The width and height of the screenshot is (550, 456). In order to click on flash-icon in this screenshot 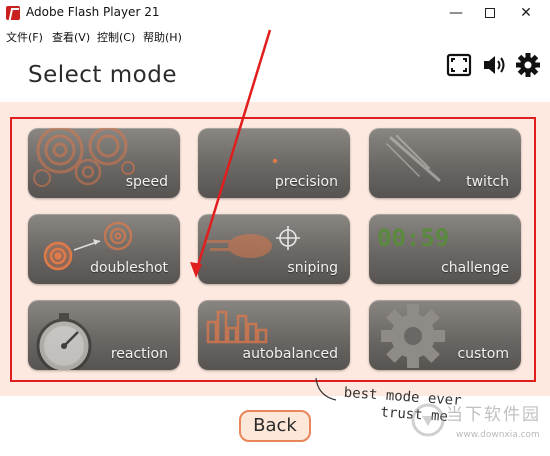, I will do `click(13, 13)`.